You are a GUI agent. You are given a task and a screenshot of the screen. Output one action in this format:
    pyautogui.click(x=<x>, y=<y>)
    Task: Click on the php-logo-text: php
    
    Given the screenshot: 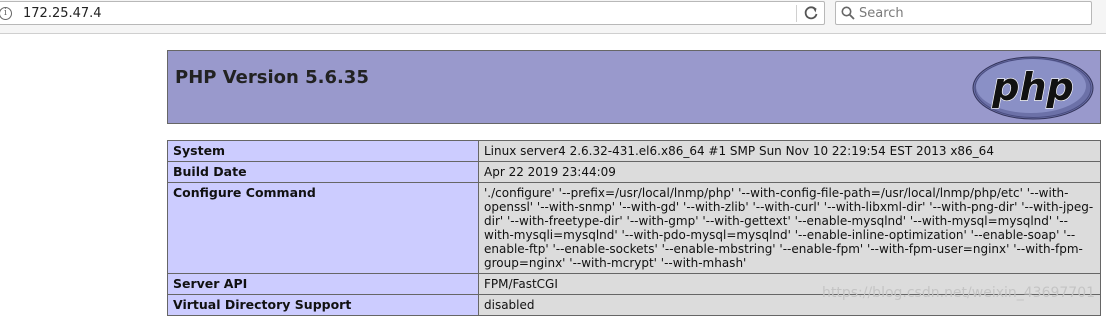 What is the action you would take?
    pyautogui.click(x=1032, y=87)
    